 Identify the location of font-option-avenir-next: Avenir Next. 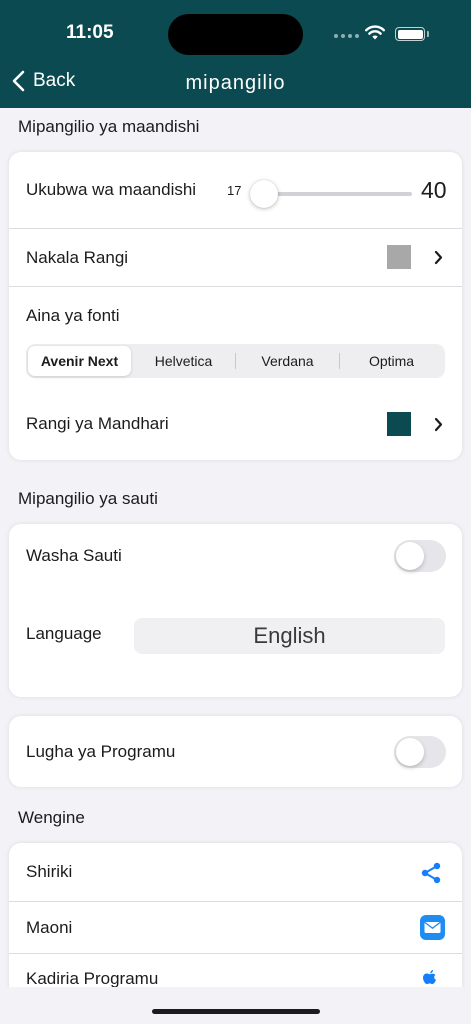
(79, 361).